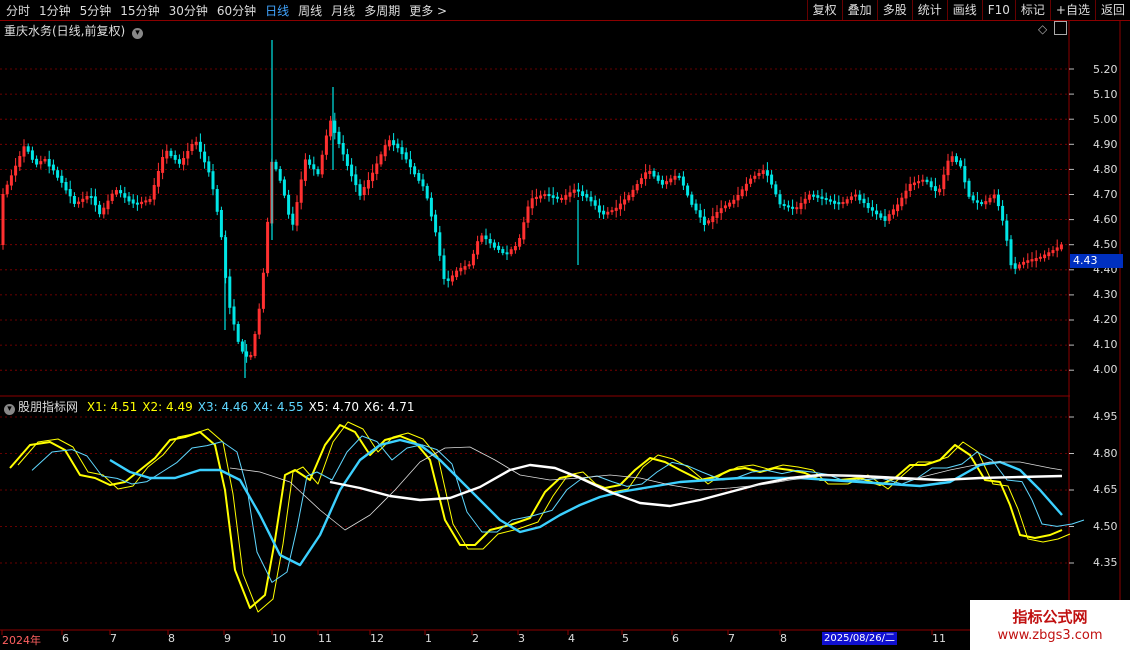 The height and width of the screenshot is (650, 1130). I want to click on time-label: 11, so click(939, 638).